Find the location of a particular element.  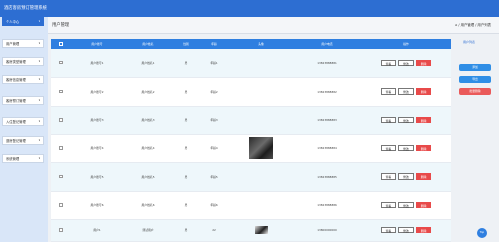

column-header: 头像 is located at coordinates (261, 44).